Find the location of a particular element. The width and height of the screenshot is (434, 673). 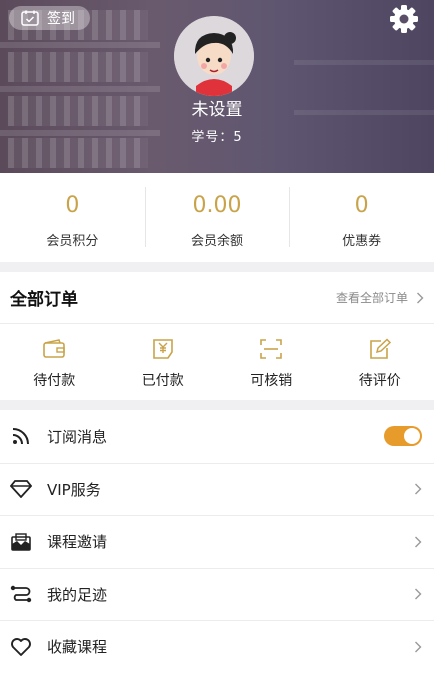

menu-item-label: VIP服务 is located at coordinates (74, 489).